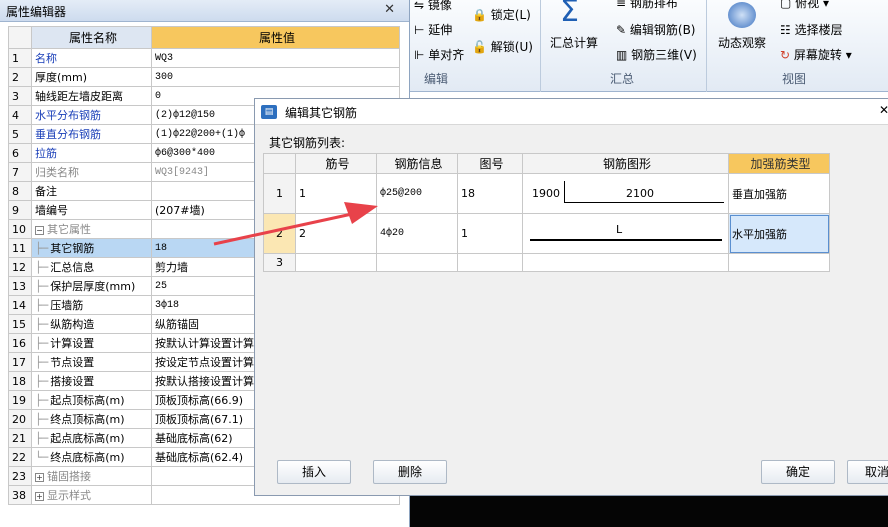 This screenshot has height=527, width=888. I want to click on extend-icon: ⊢, so click(419, 30).